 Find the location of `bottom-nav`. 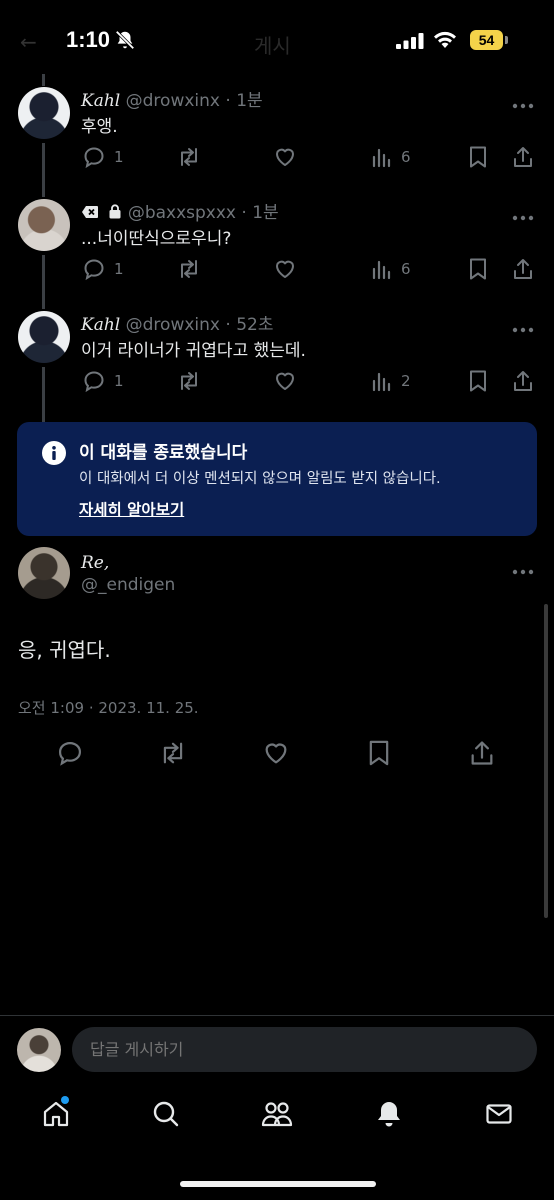

bottom-nav is located at coordinates (277, 1119).